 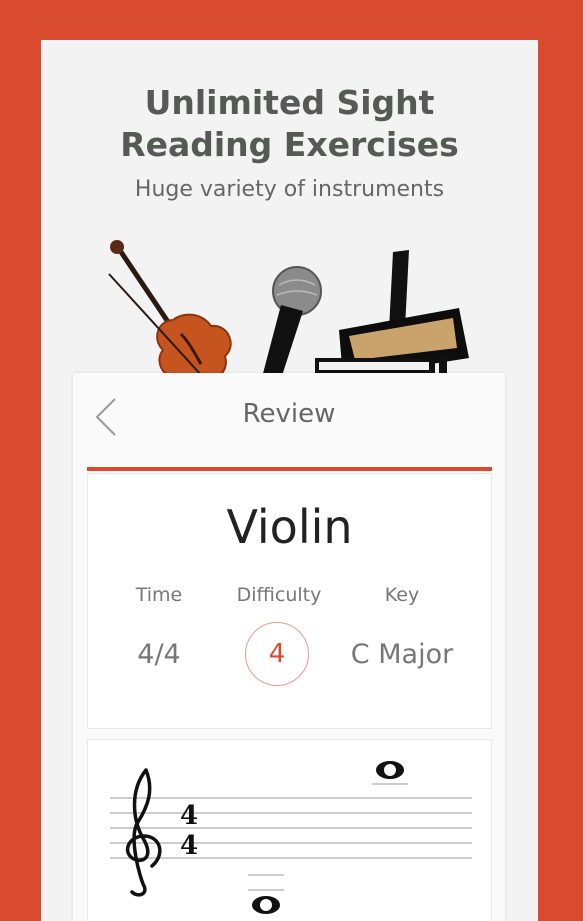 I want to click on time-label: Time, so click(x=159, y=595).